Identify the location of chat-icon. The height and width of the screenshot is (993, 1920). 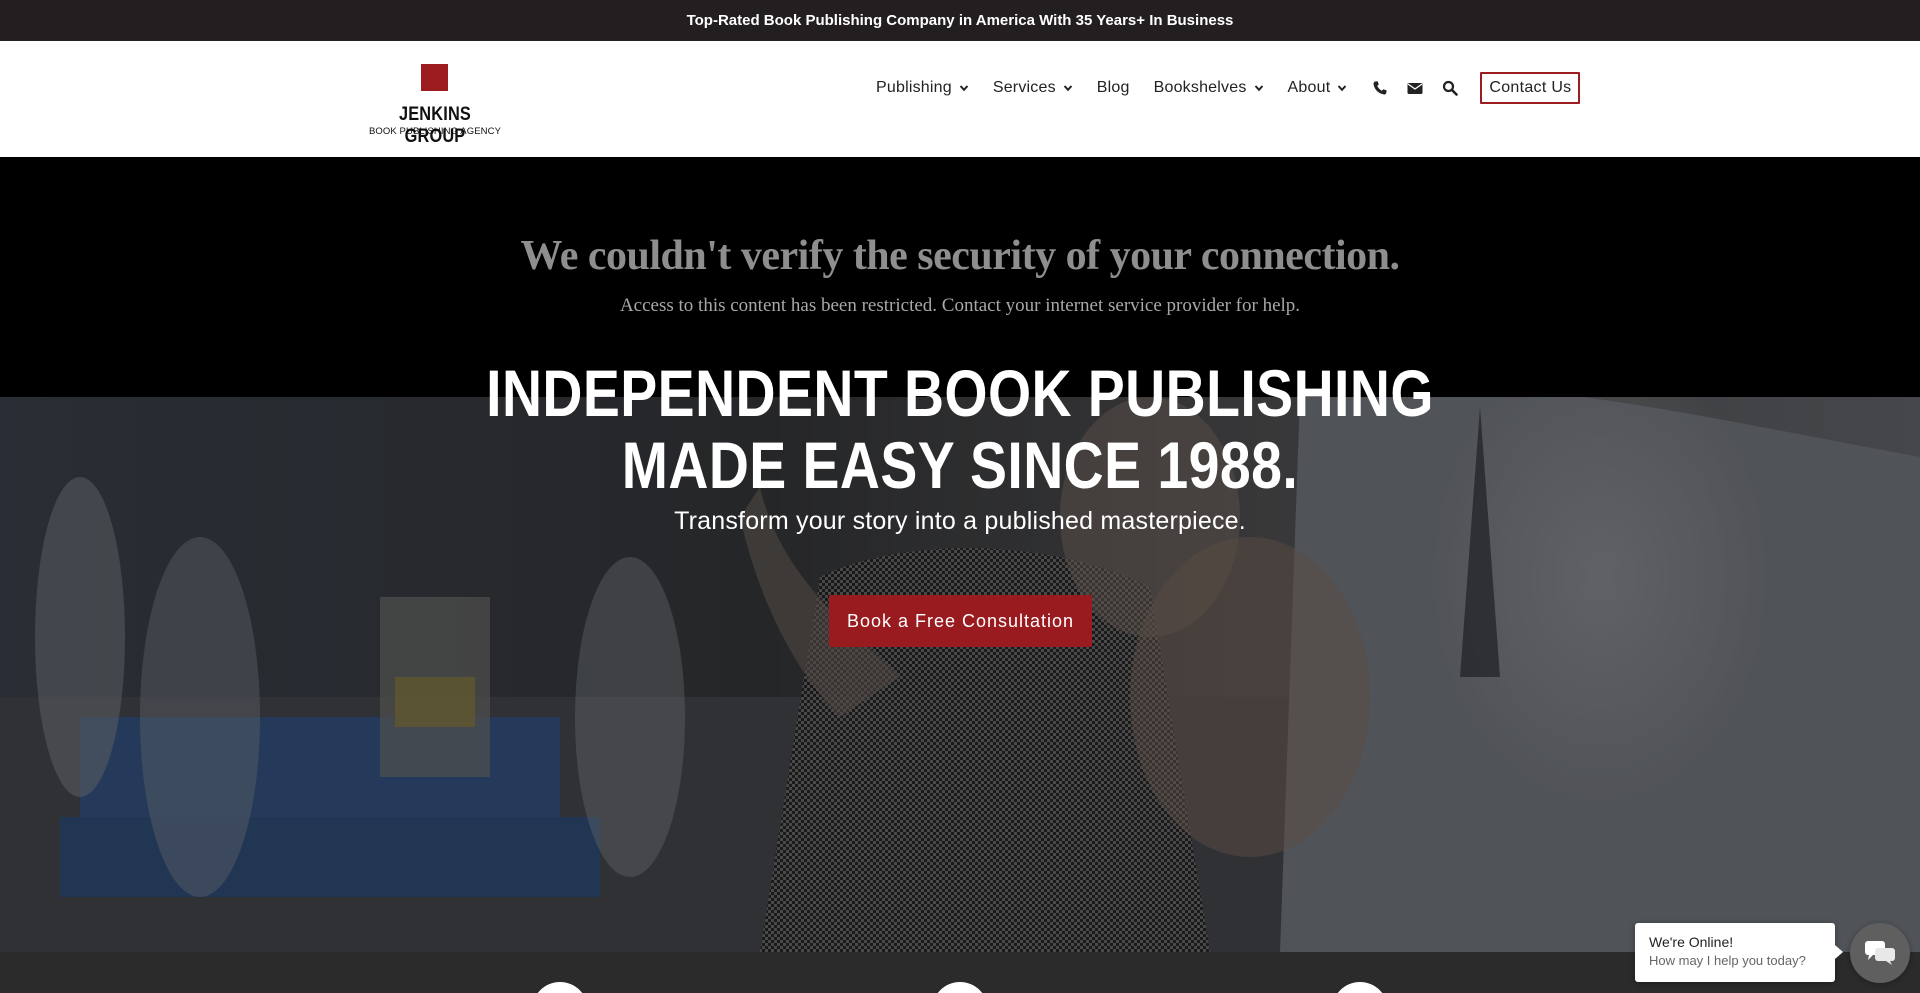
(1880, 953).